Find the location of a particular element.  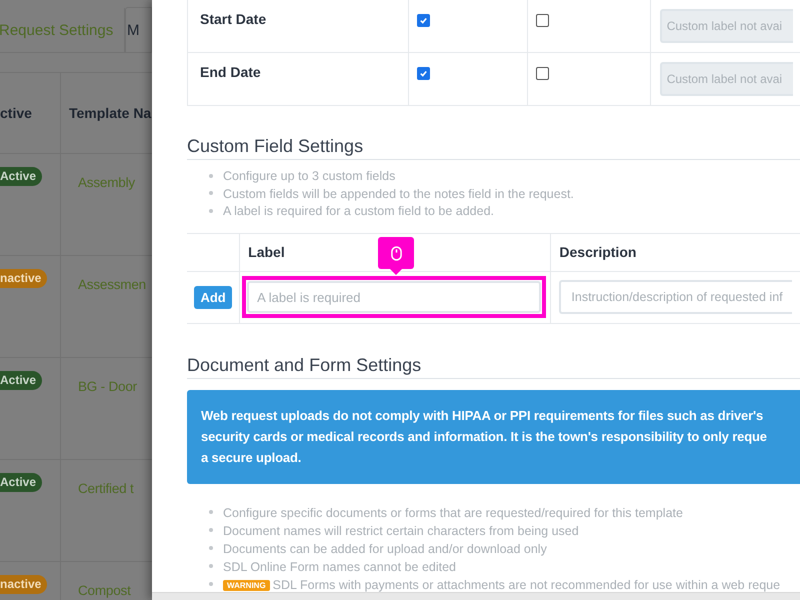

field-name: End Date is located at coordinates (230, 72).